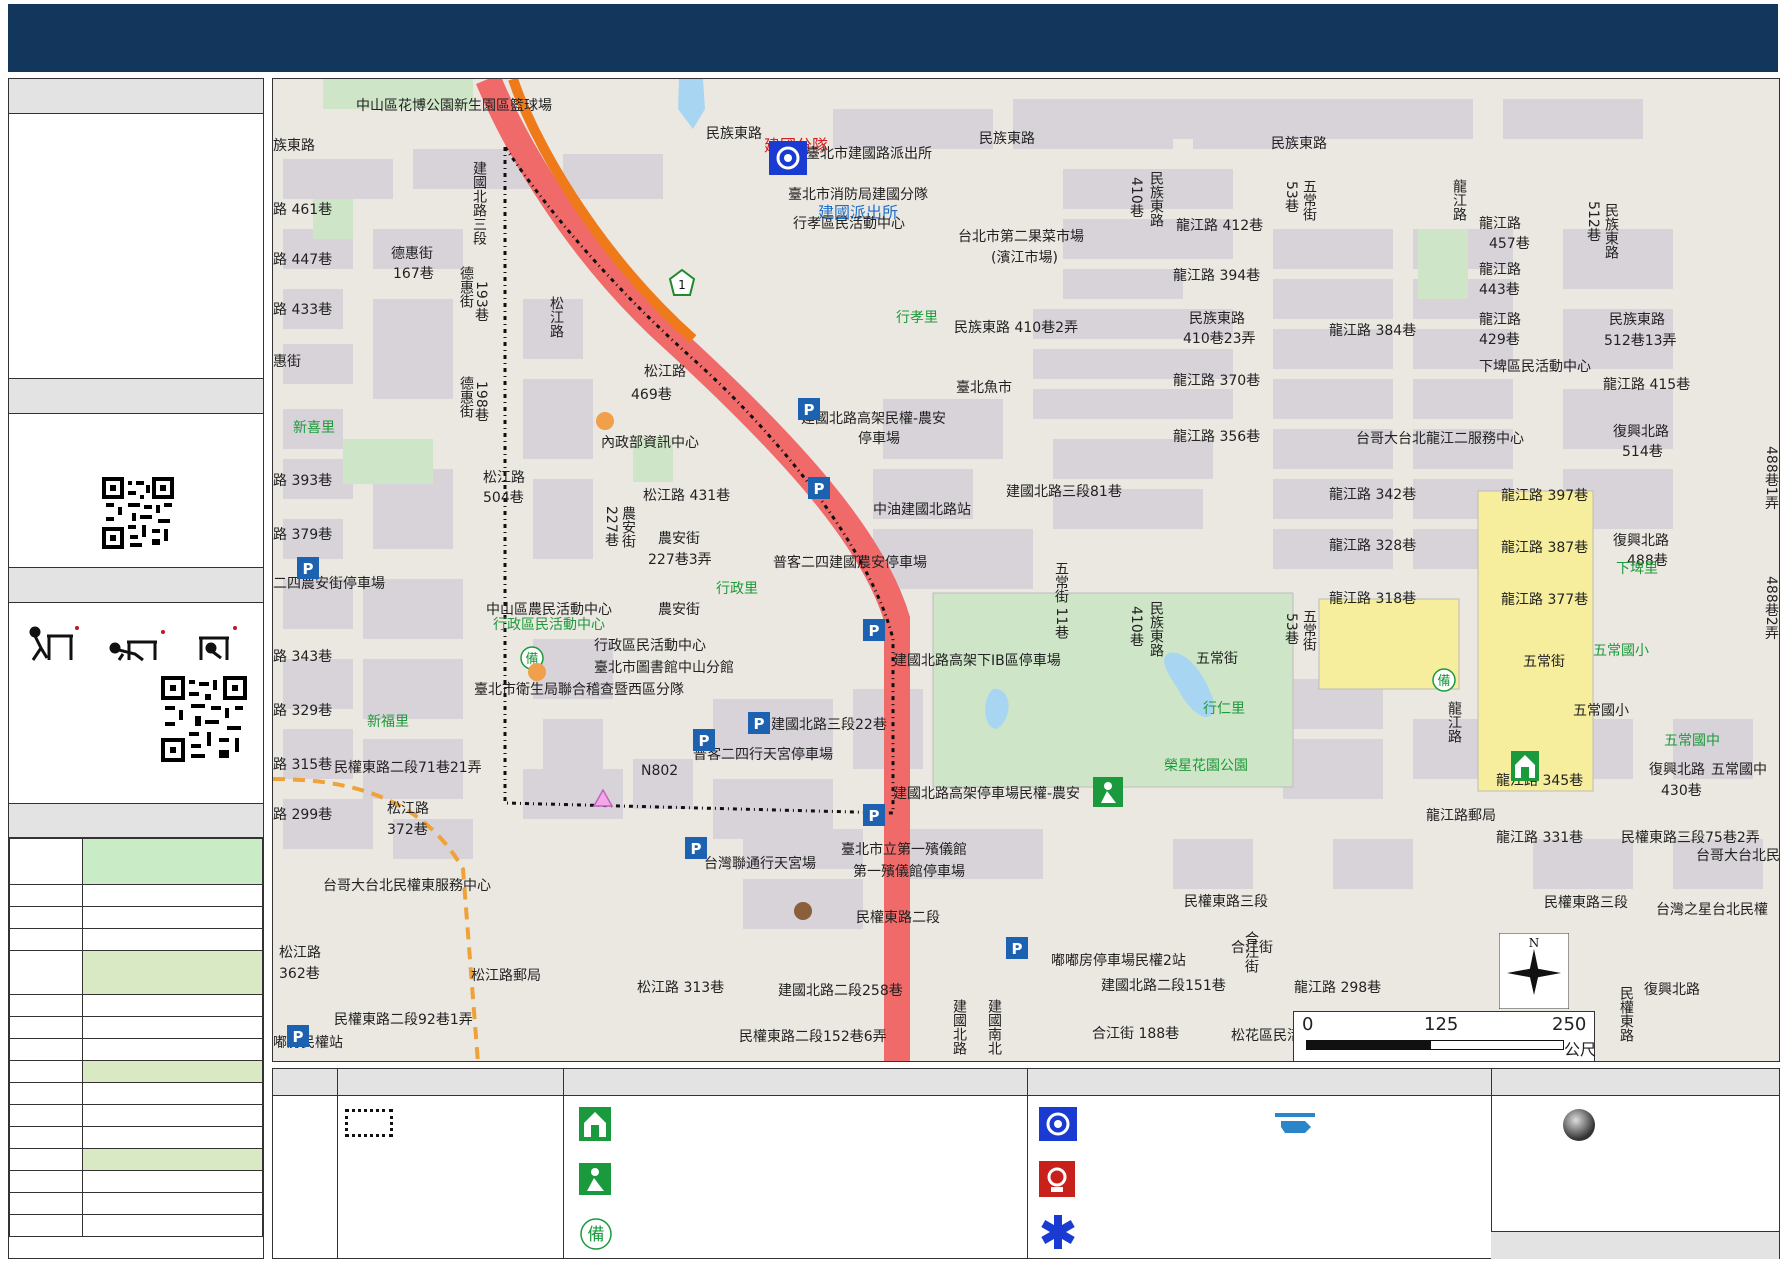  I want to click on map-label: 建國北路二段151巷, so click(1163, 986).